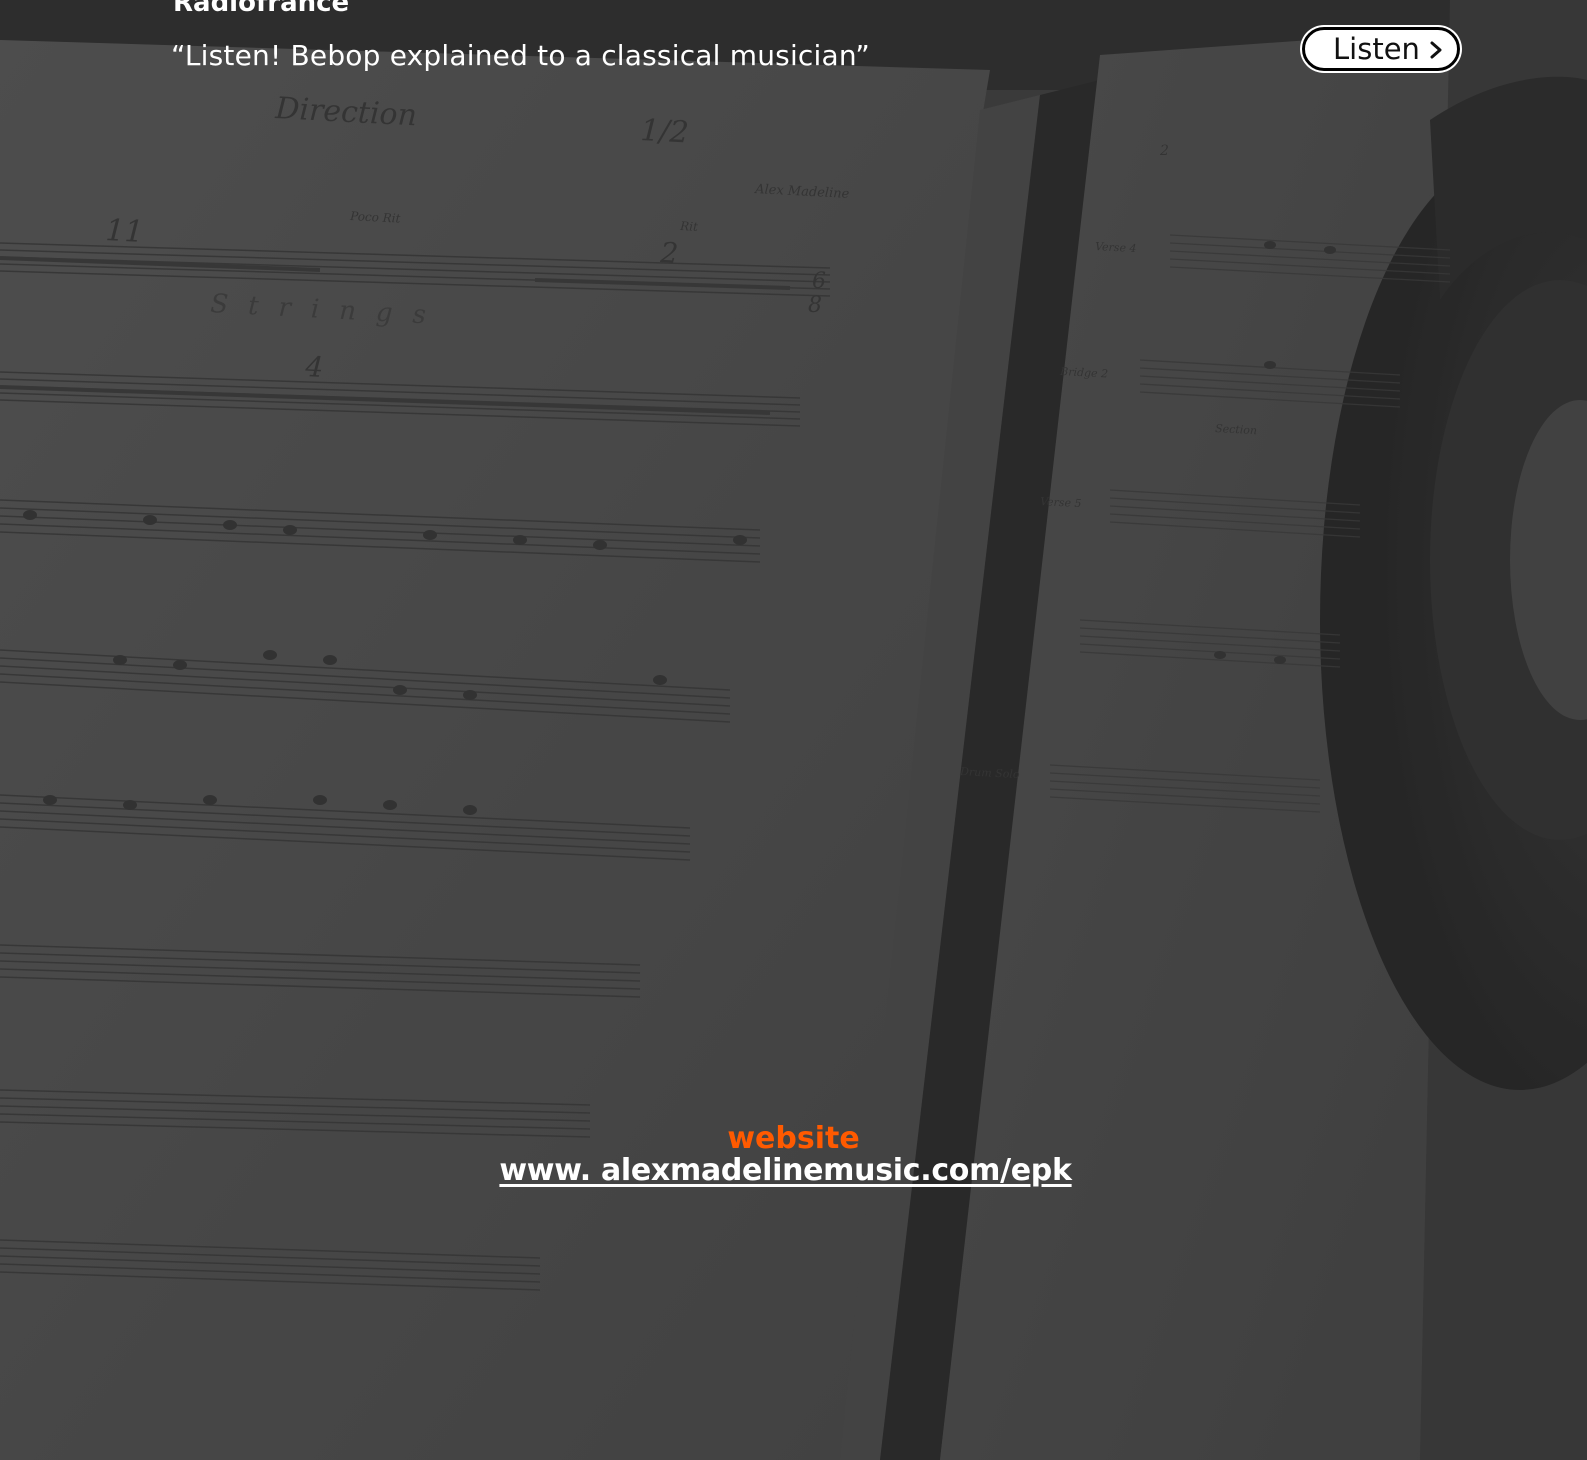  What do you see at coordinates (1376, 49) in the screenshot?
I see `listen-button-label: Listen` at bounding box center [1376, 49].